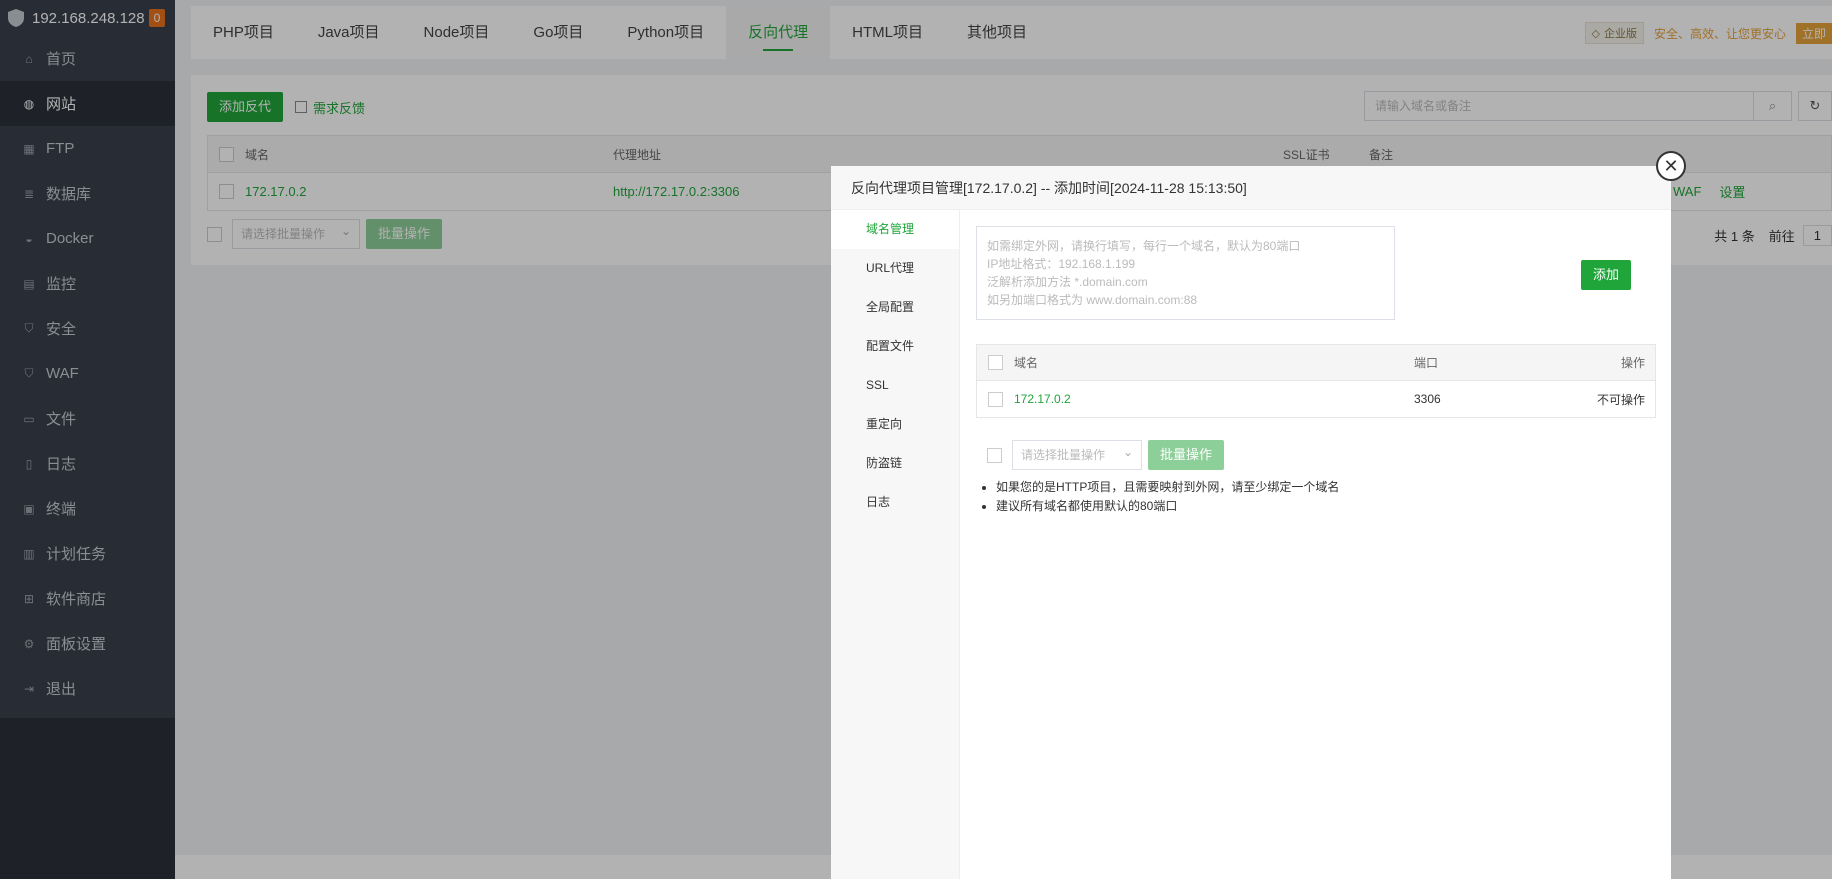 This screenshot has height=879, width=1832. I want to click on row-port: 3306, so click(1427, 399).